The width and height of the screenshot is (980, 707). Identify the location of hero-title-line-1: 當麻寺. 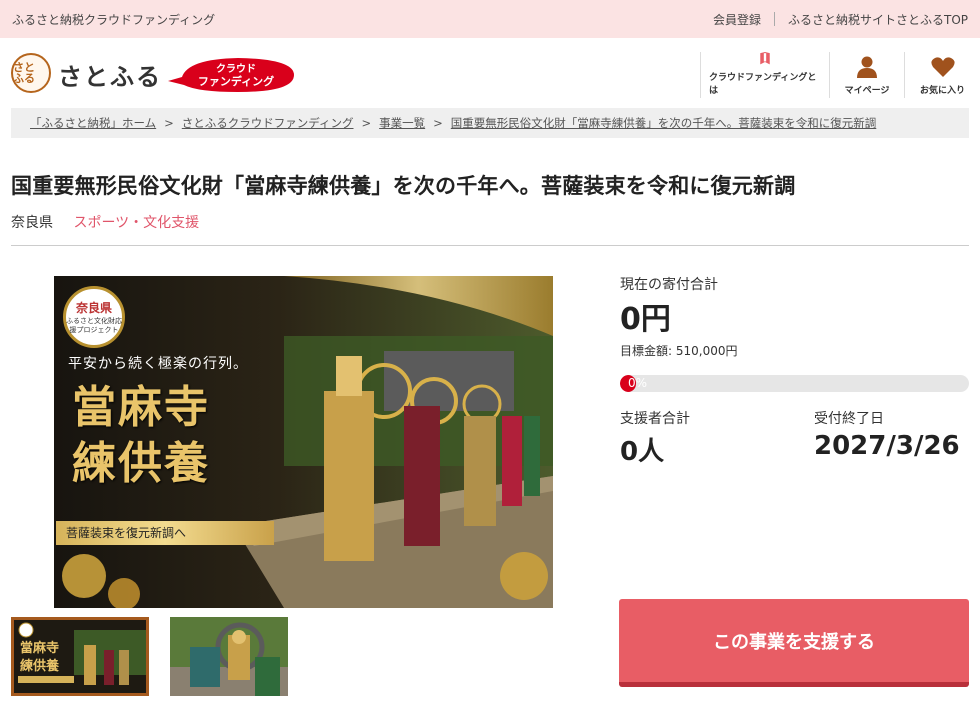
(141, 407).